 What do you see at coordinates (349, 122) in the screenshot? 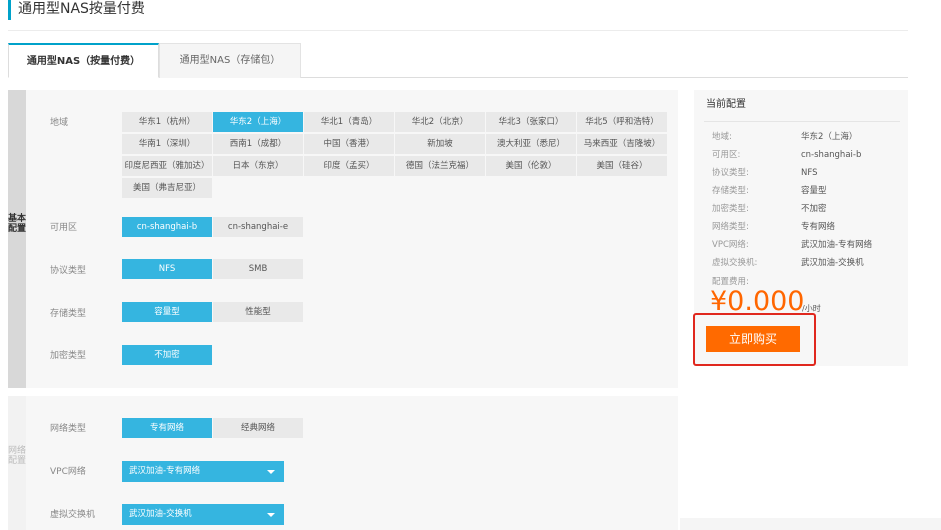
I see `region-option: 华北1（青岛）` at bounding box center [349, 122].